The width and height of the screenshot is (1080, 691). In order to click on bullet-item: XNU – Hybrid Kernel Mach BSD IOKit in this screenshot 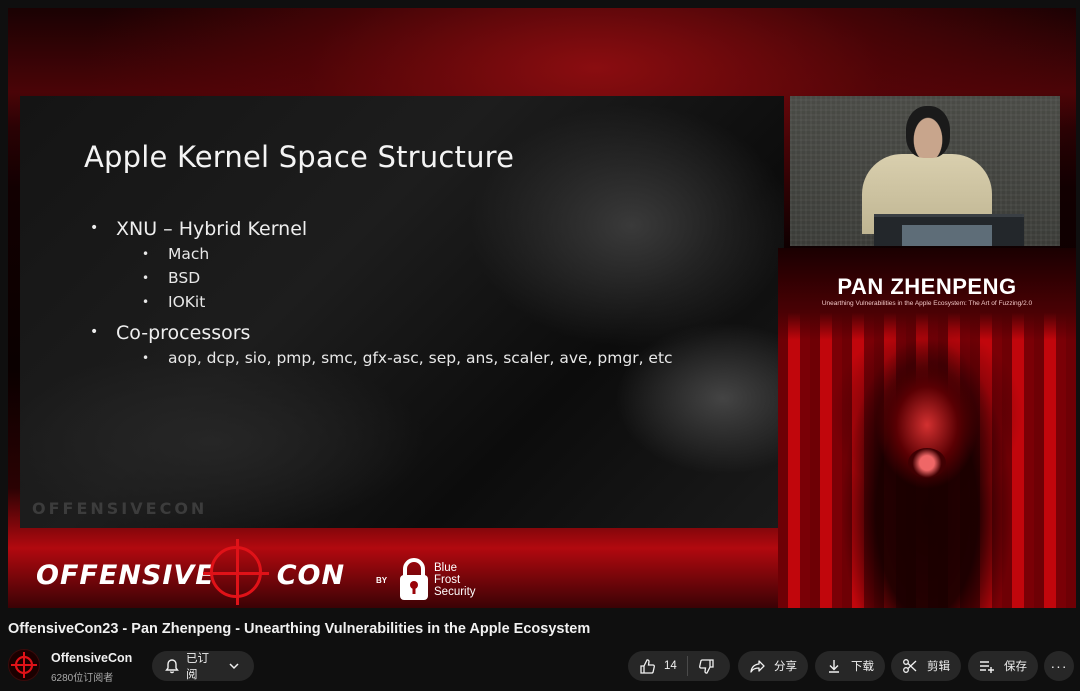, I will do `click(381, 265)`.